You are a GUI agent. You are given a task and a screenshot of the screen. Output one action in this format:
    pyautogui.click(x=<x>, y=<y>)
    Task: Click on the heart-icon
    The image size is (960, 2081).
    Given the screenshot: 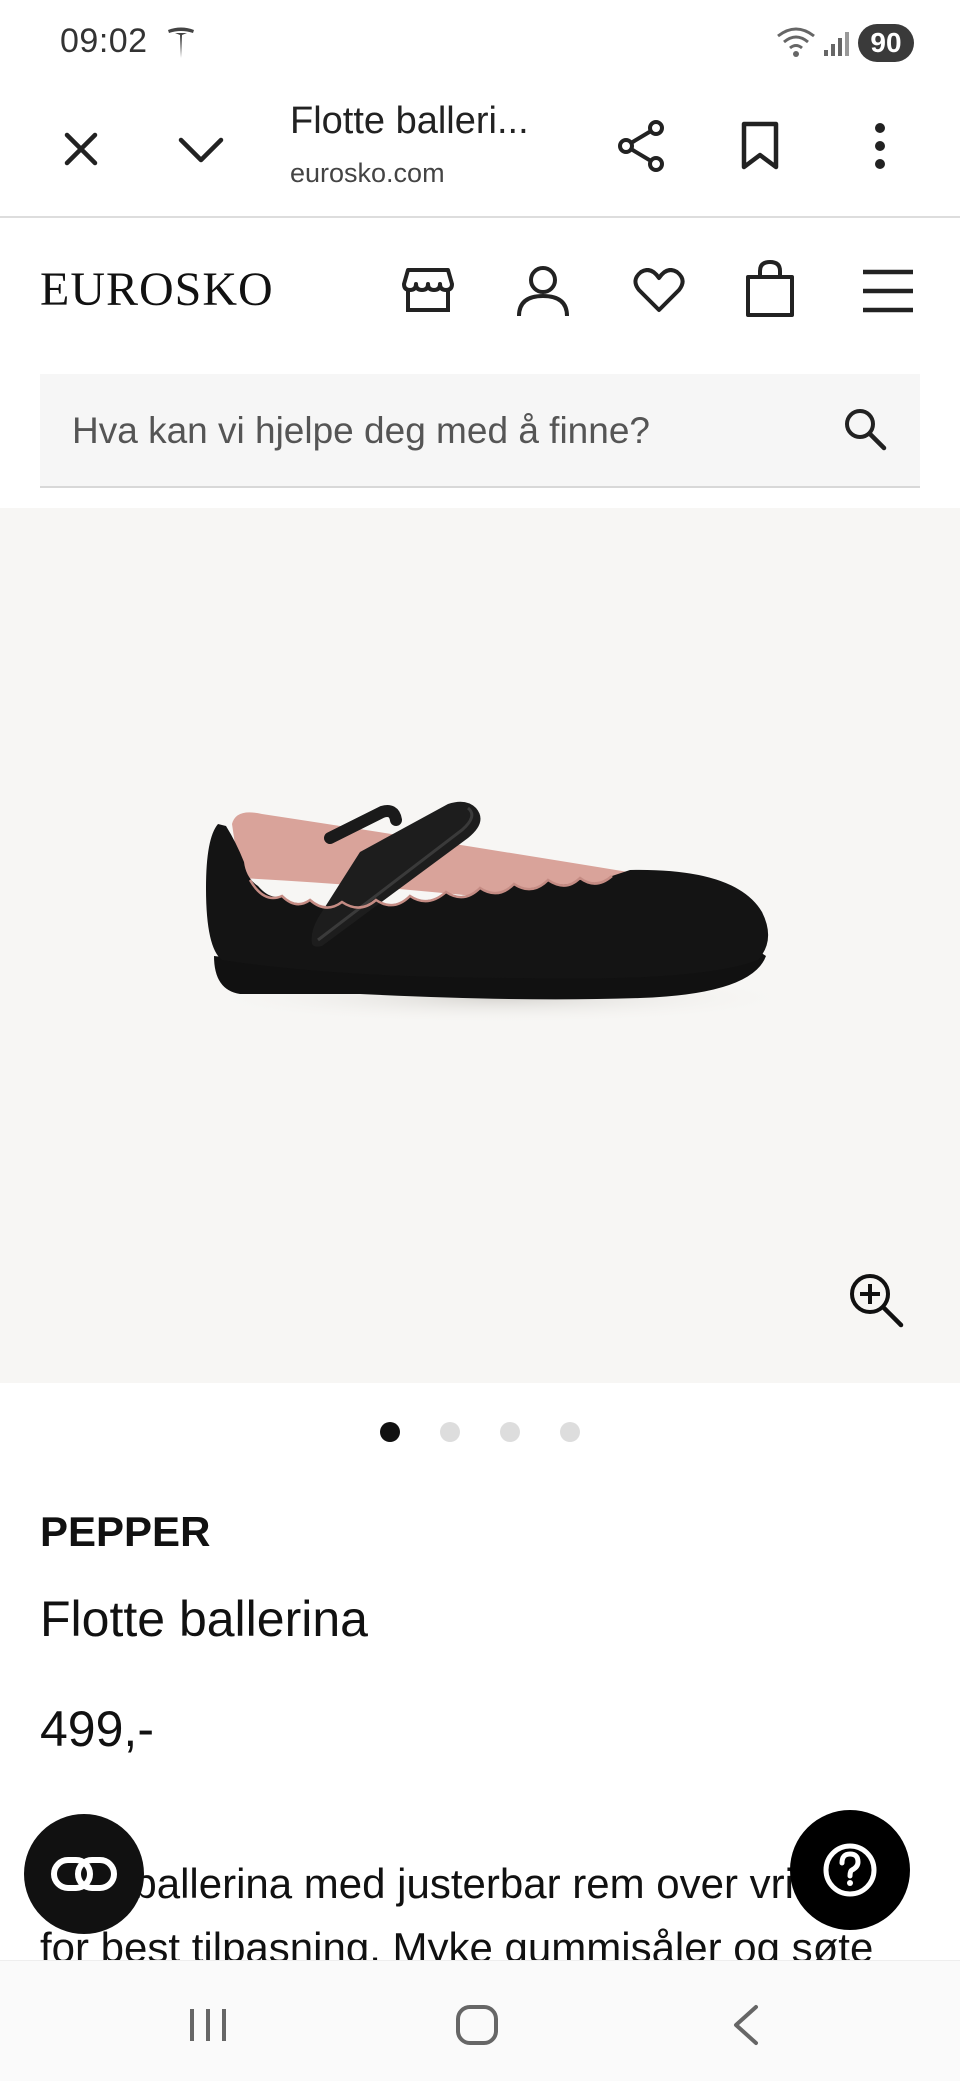 What is the action you would take?
    pyautogui.click(x=659, y=291)
    